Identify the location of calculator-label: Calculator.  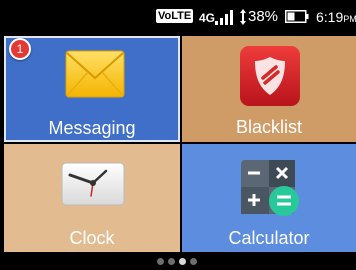
(269, 238).